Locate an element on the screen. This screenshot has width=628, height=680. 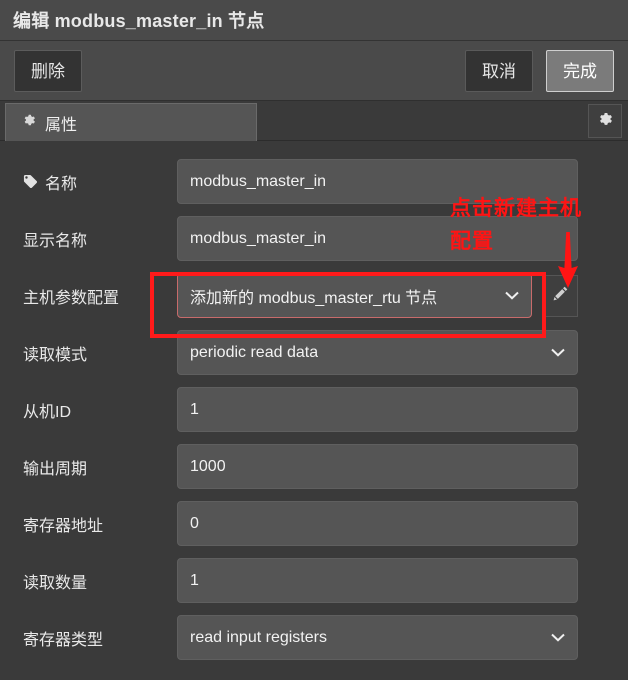
output-period-input-value: 1000 is located at coordinates (208, 466).